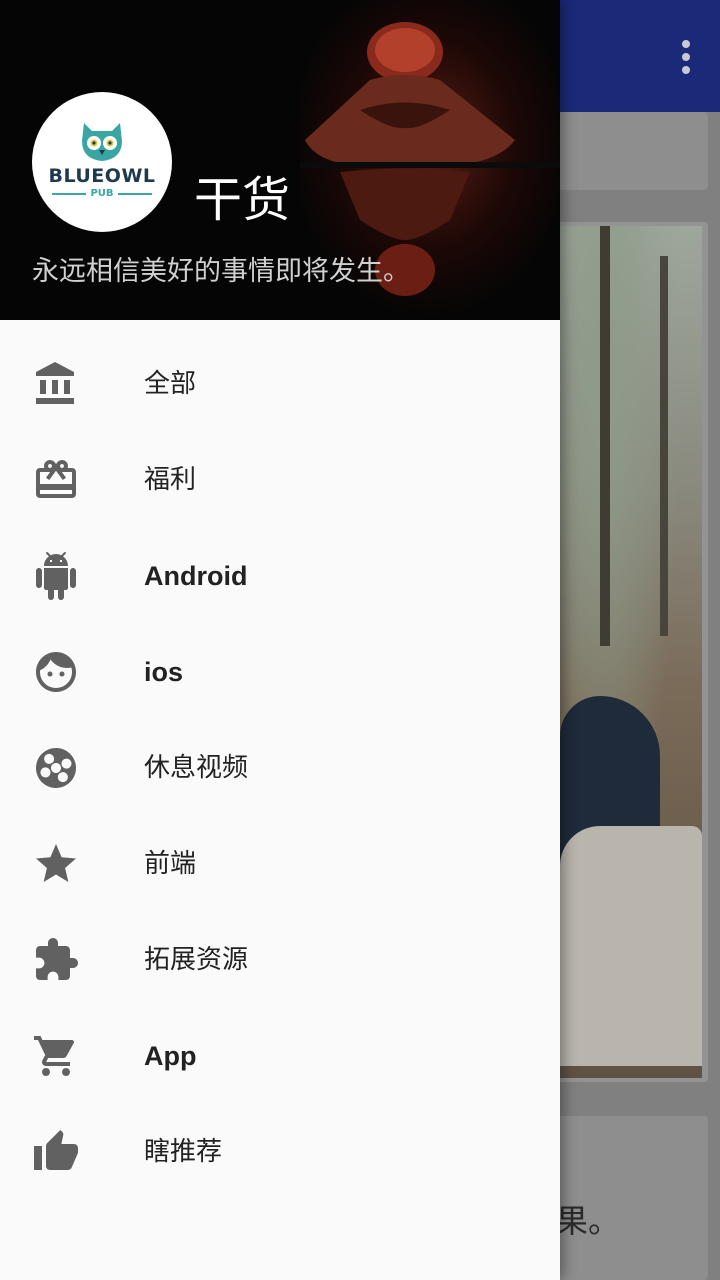  I want to click on menu-item-resources: 拓展资源, so click(280, 960).